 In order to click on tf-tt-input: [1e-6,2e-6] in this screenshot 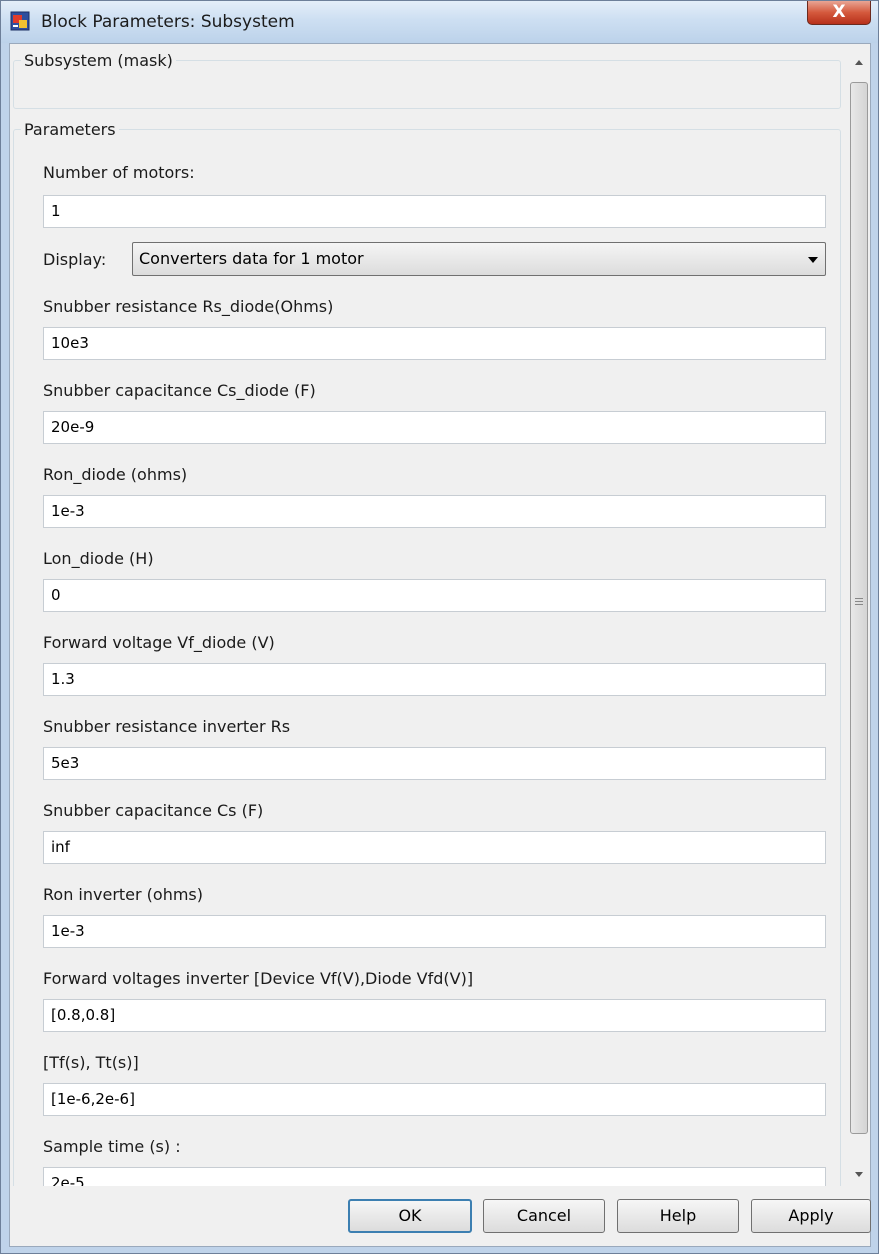, I will do `click(434, 1099)`.